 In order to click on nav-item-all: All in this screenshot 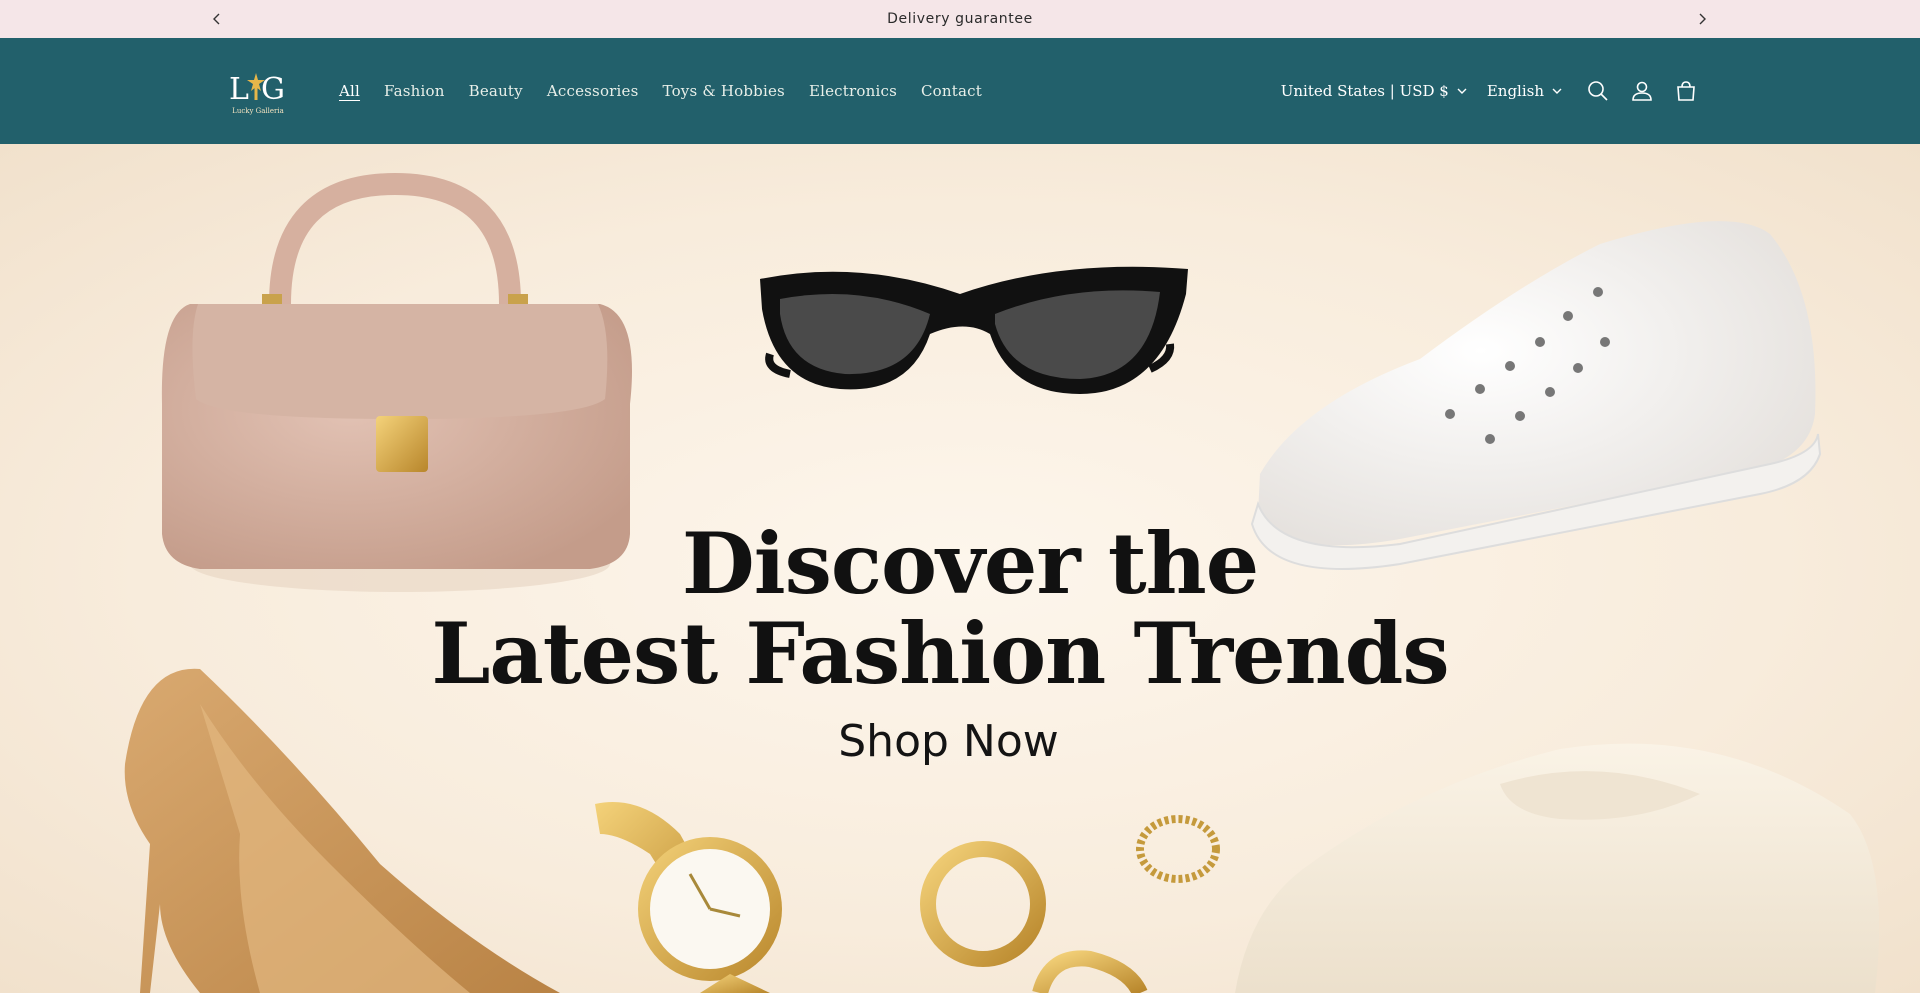, I will do `click(349, 91)`.